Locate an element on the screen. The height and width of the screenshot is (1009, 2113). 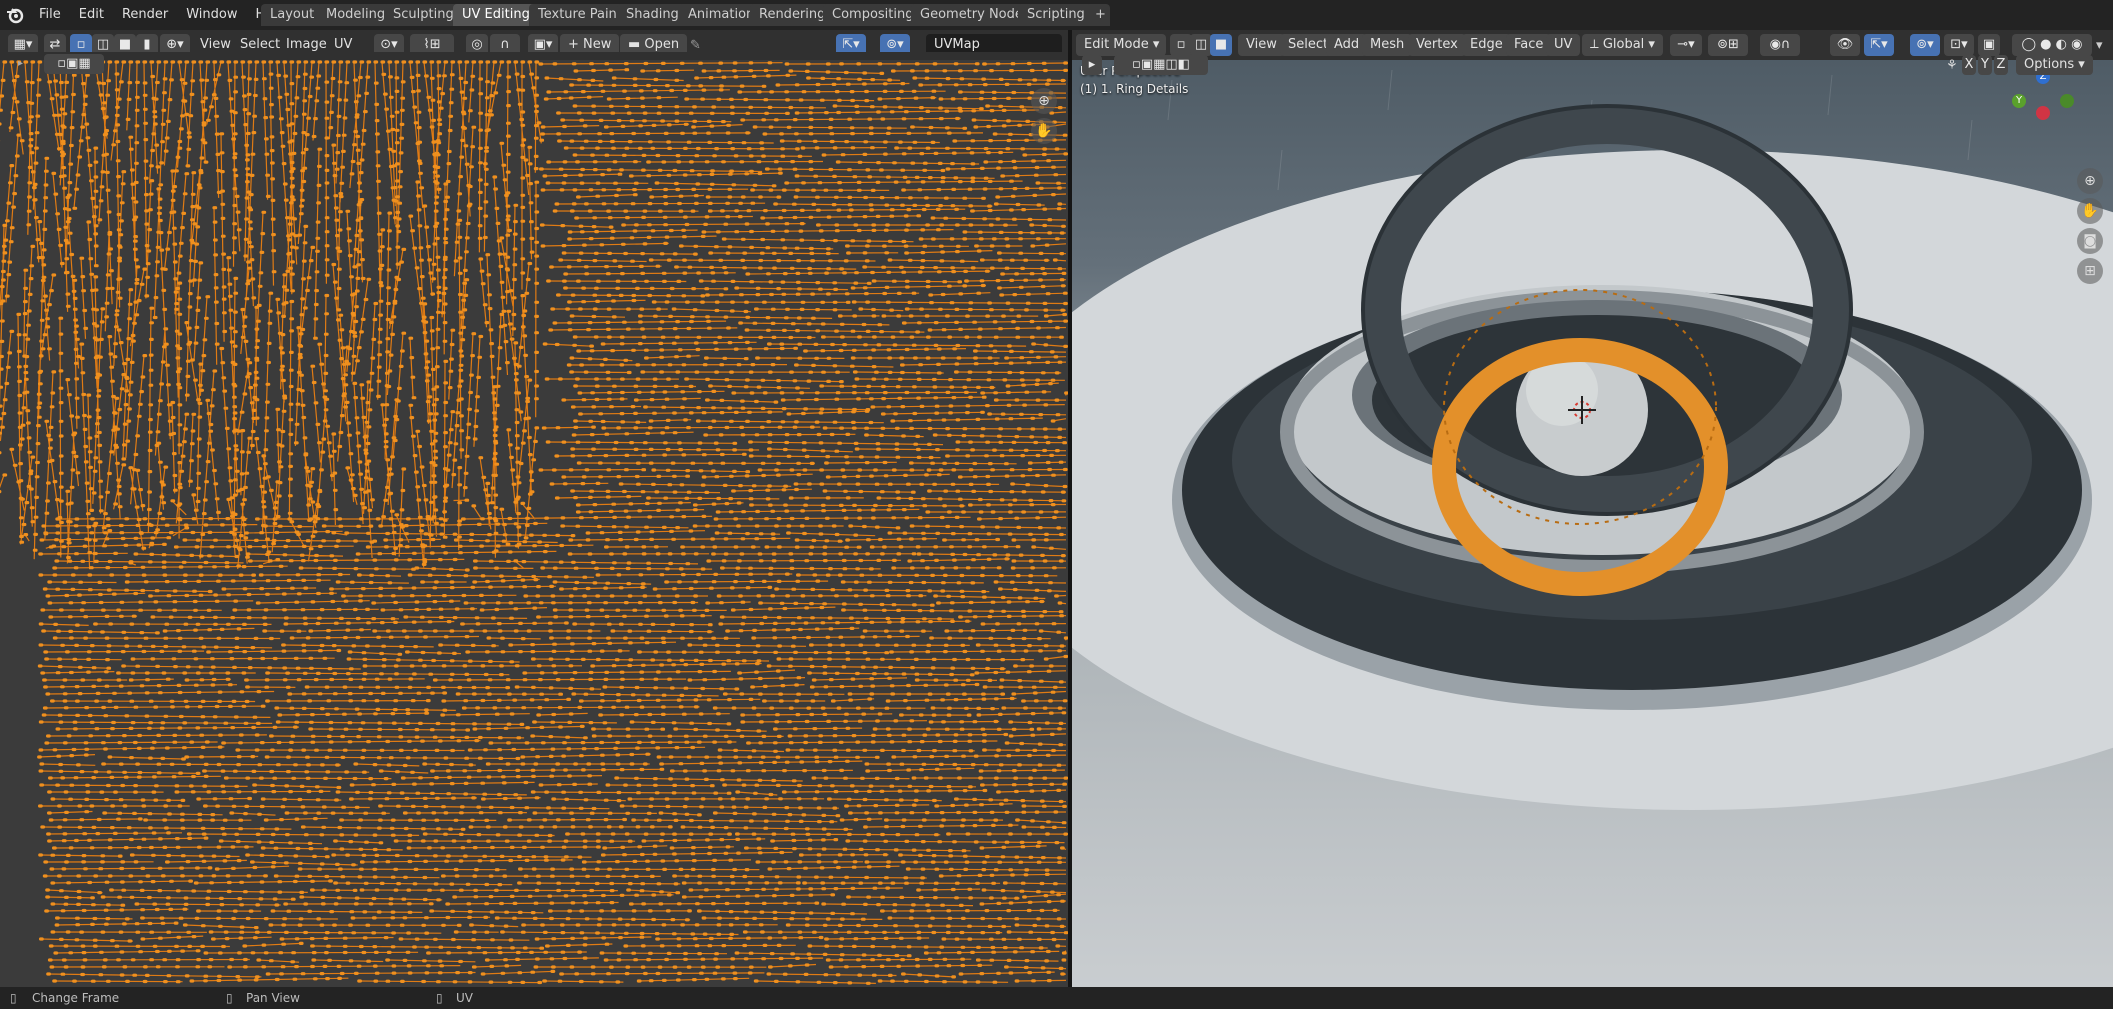
gizmo-x-negative is located at coordinates (2043, 113).